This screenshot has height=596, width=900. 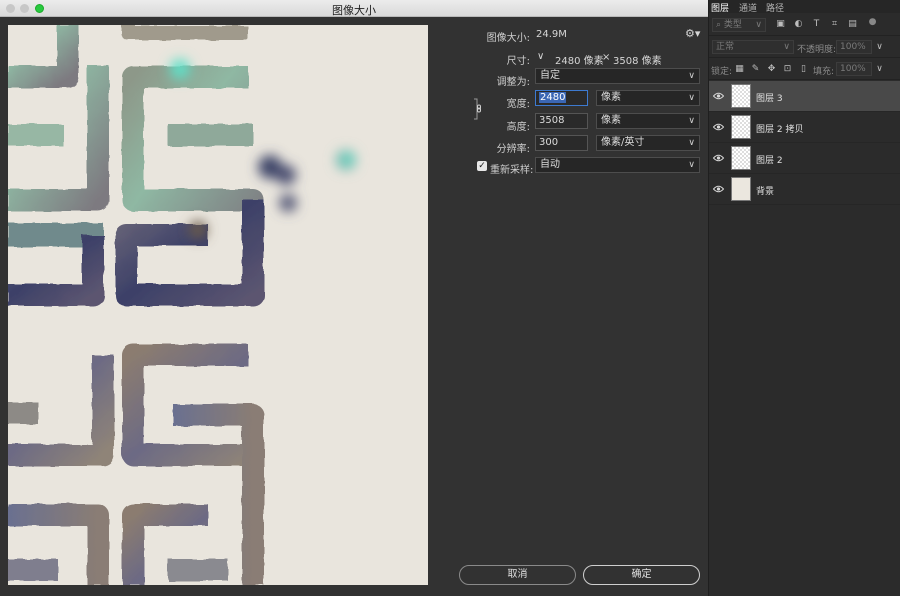 I want to click on image-size-value: 24.9M, so click(x=551, y=34).